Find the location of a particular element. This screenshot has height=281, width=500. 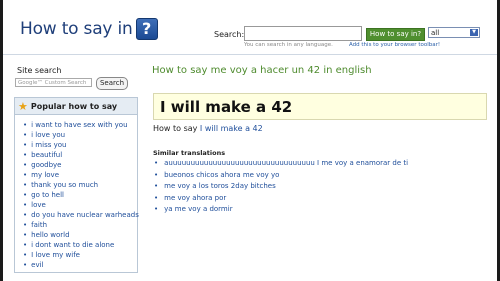

site-search-button: Search is located at coordinates (112, 83).